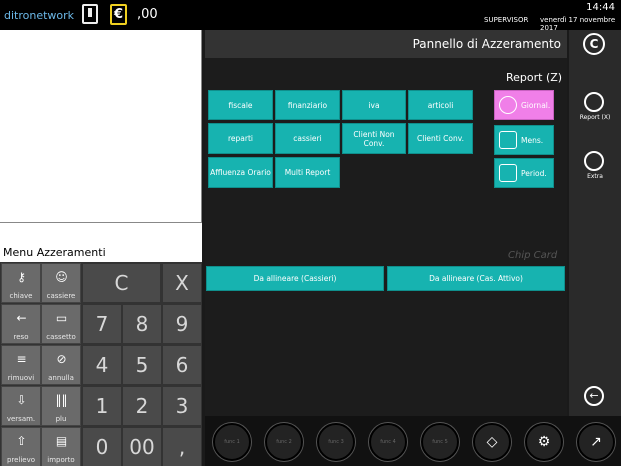 This screenshot has width=621, height=466. Describe the element at coordinates (90, 14) in the screenshot. I see `document-icon` at that location.